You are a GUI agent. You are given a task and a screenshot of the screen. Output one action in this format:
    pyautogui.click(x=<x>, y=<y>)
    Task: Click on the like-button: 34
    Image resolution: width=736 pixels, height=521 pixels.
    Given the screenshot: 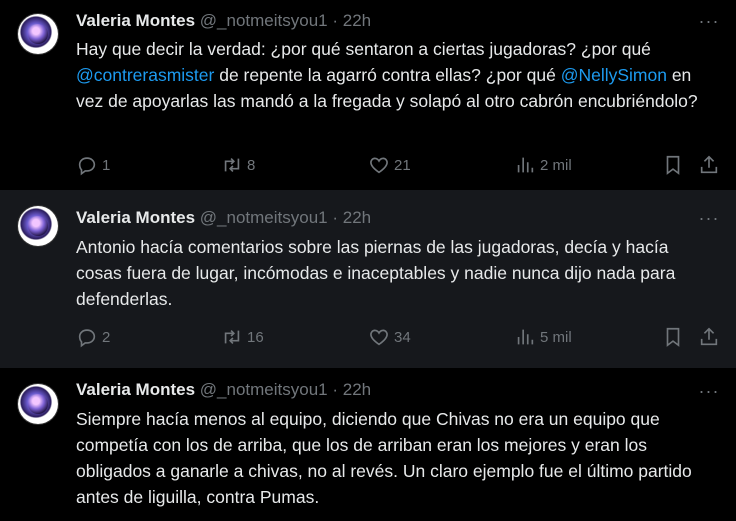 What is the action you would take?
    pyautogui.click(x=389, y=337)
    